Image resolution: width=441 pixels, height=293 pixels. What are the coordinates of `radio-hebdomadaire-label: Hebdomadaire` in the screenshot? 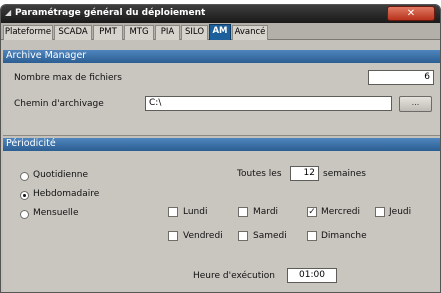 It's located at (66, 194).